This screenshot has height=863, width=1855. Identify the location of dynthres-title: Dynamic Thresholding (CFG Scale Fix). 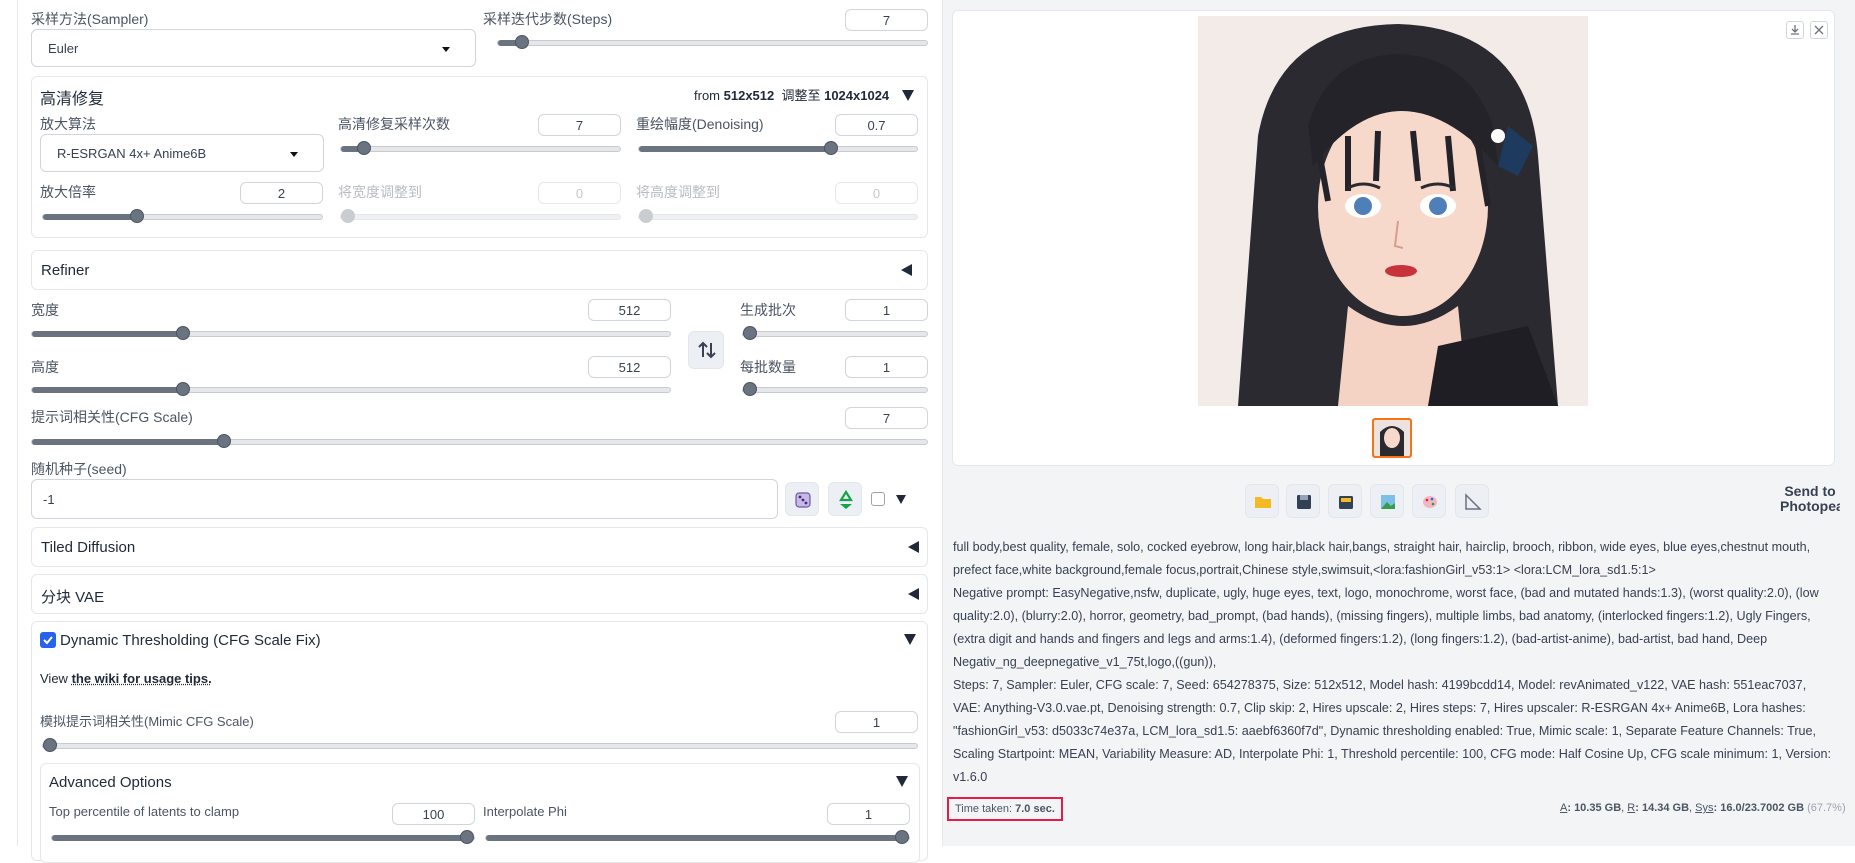
(190, 640).